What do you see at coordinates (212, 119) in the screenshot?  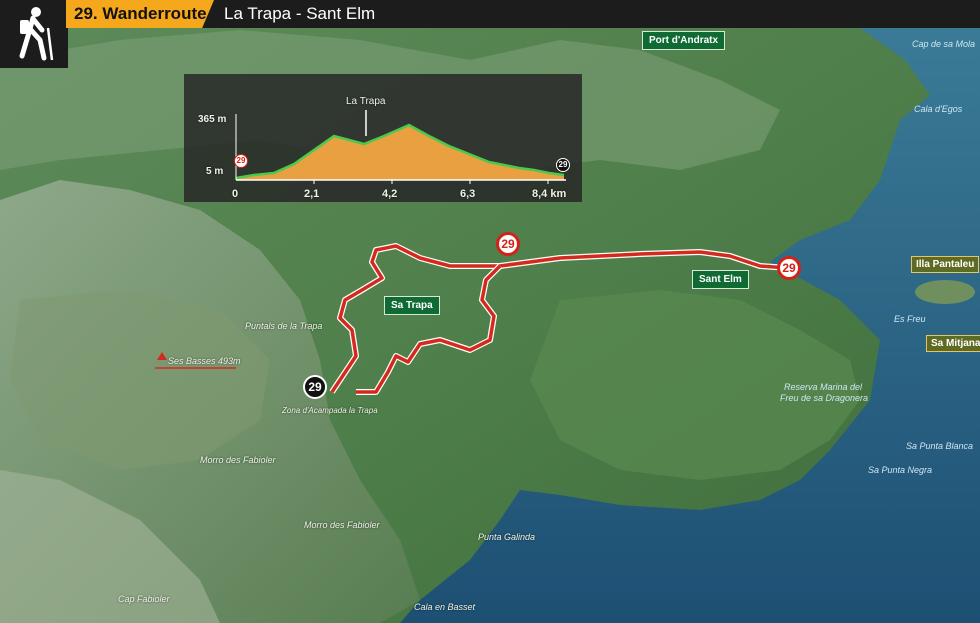 I see `elev-max-label: 365 m` at bounding box center [212, 119].